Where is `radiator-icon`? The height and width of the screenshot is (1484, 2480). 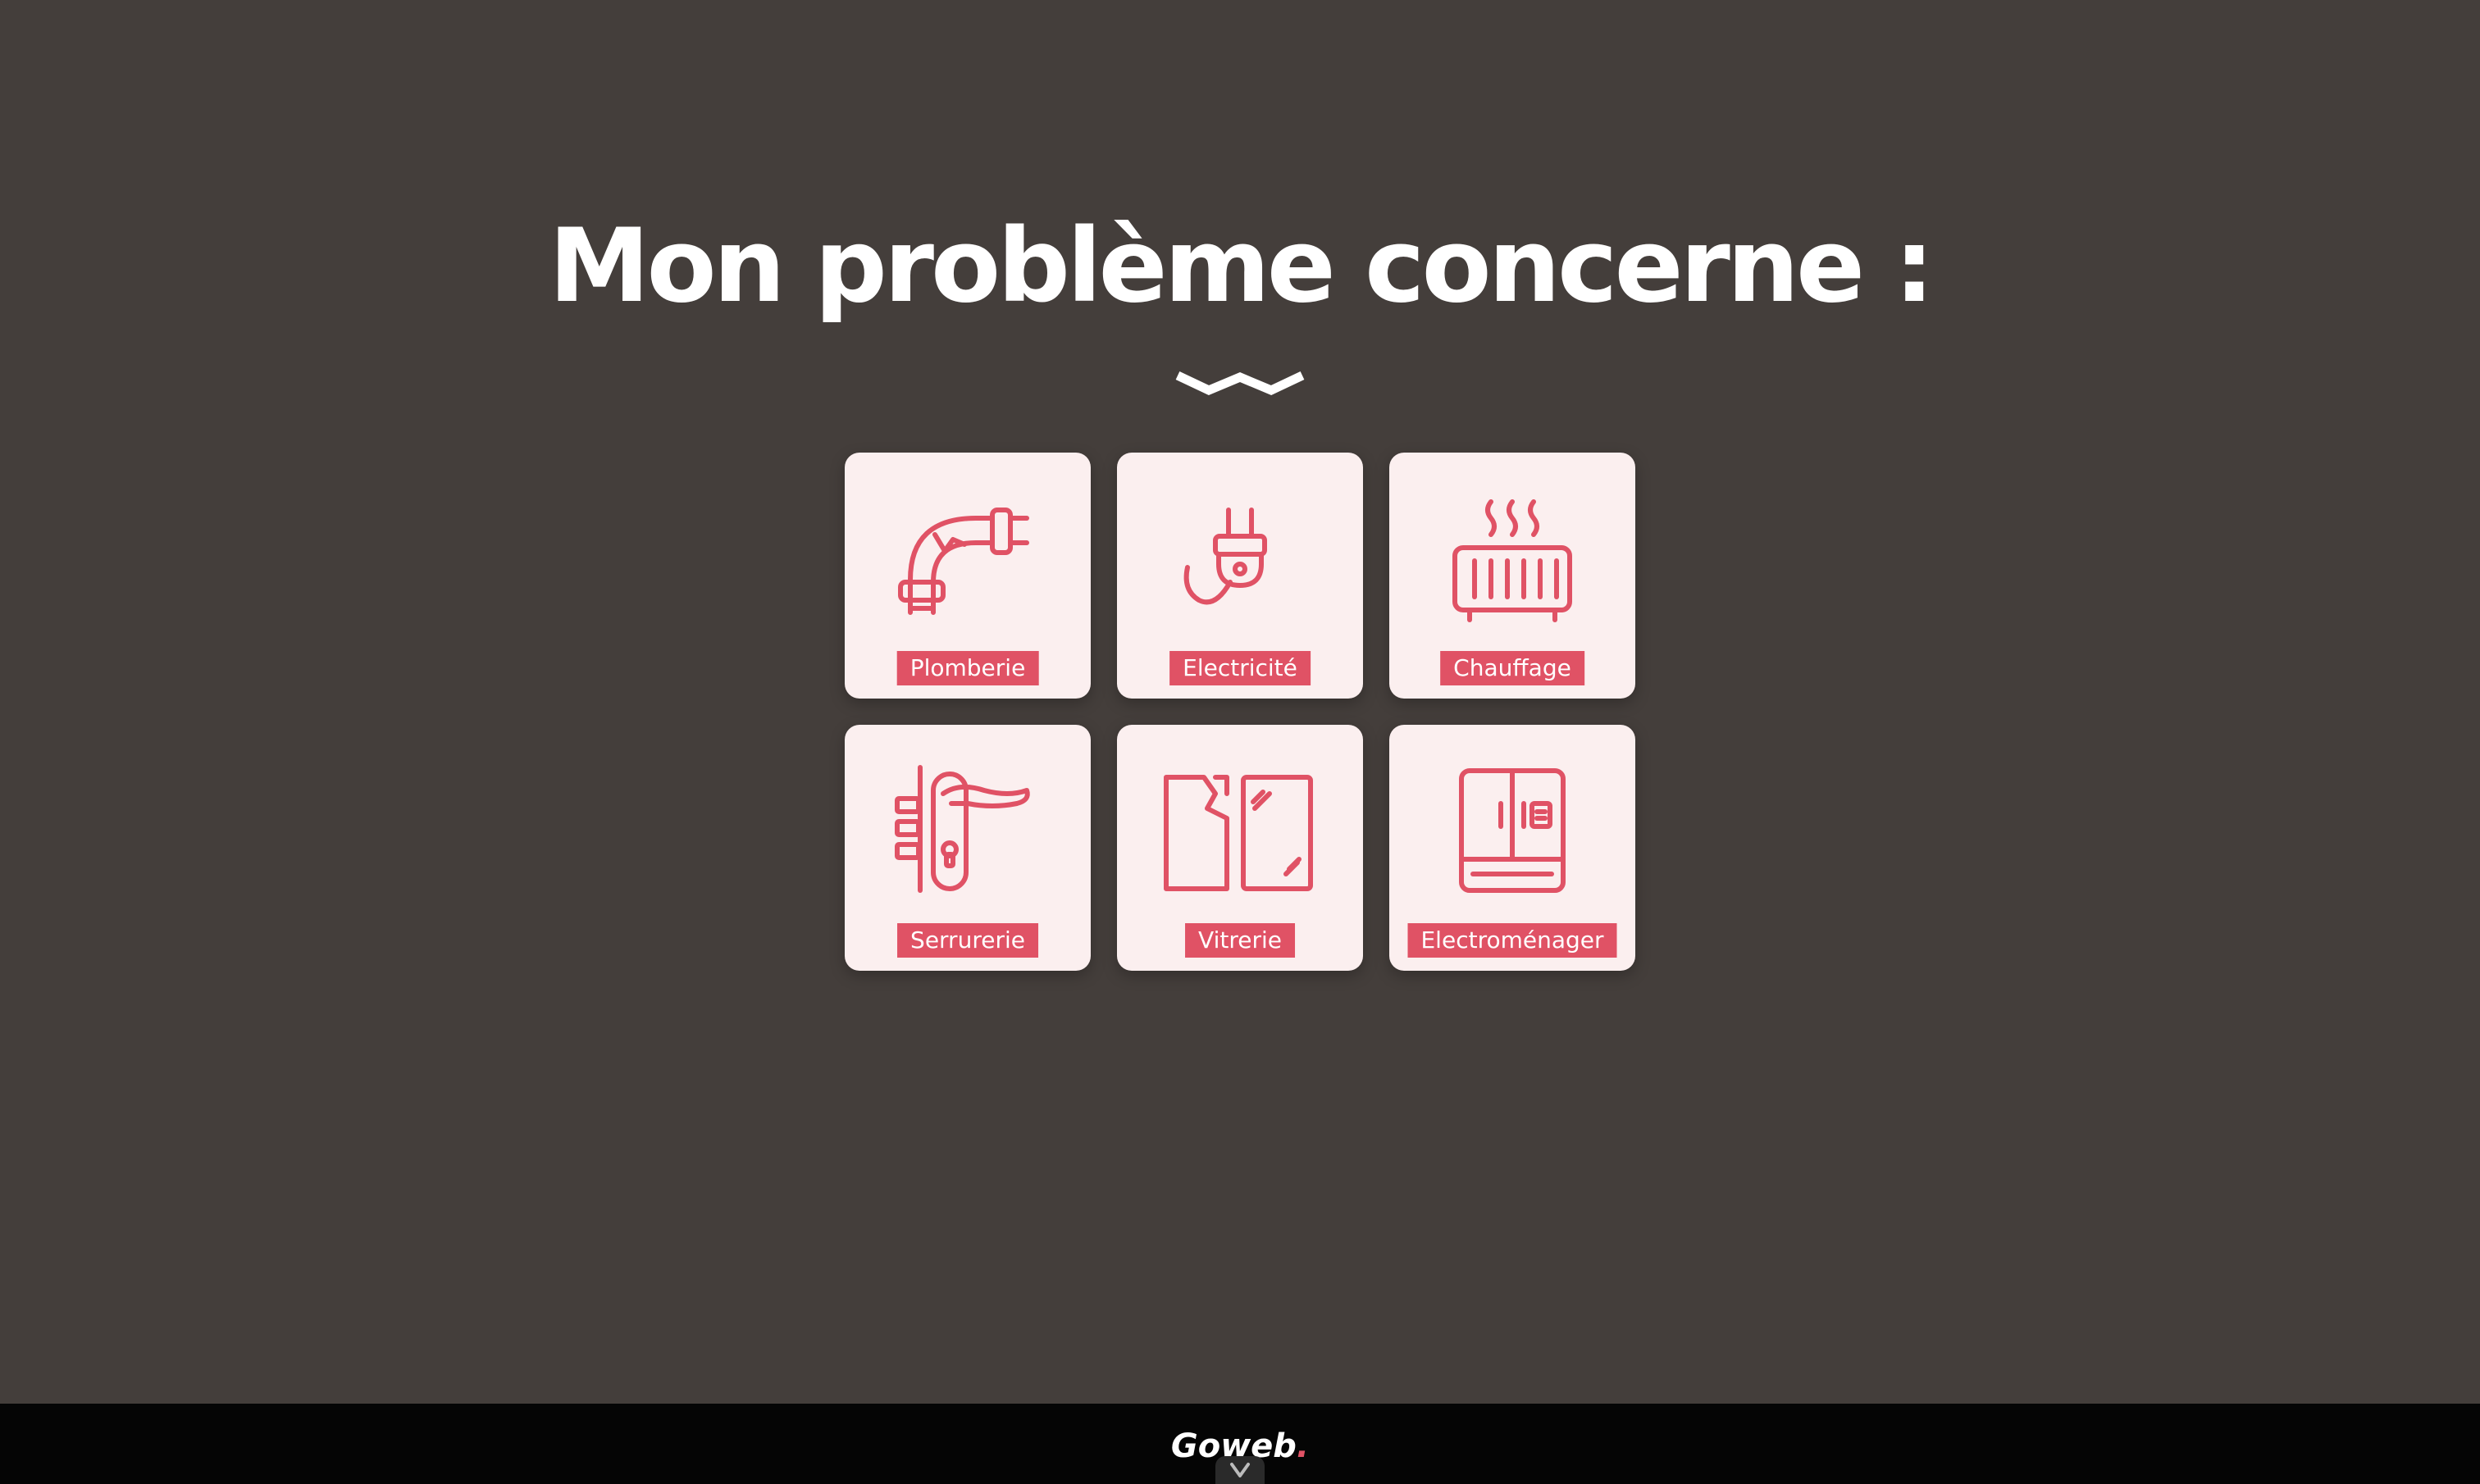 radiator-icon is located at coordinates (1512, 560).